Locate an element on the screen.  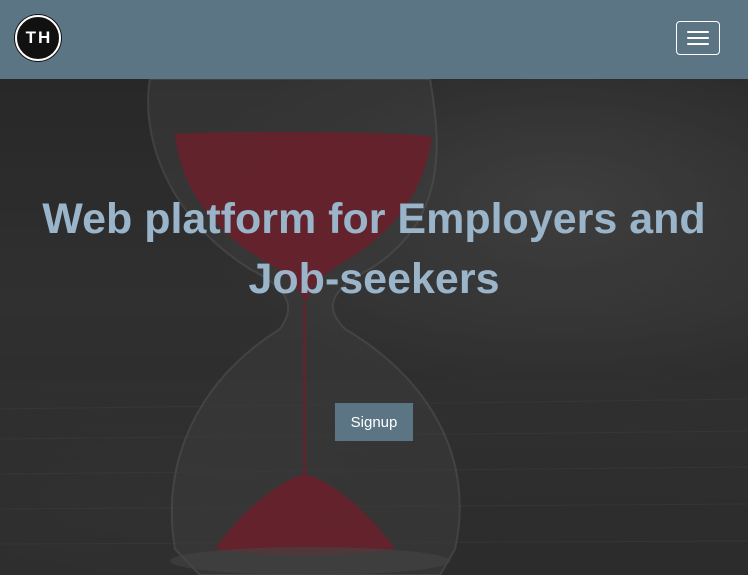
logo-text: TH is located at coordinates (39, 37).